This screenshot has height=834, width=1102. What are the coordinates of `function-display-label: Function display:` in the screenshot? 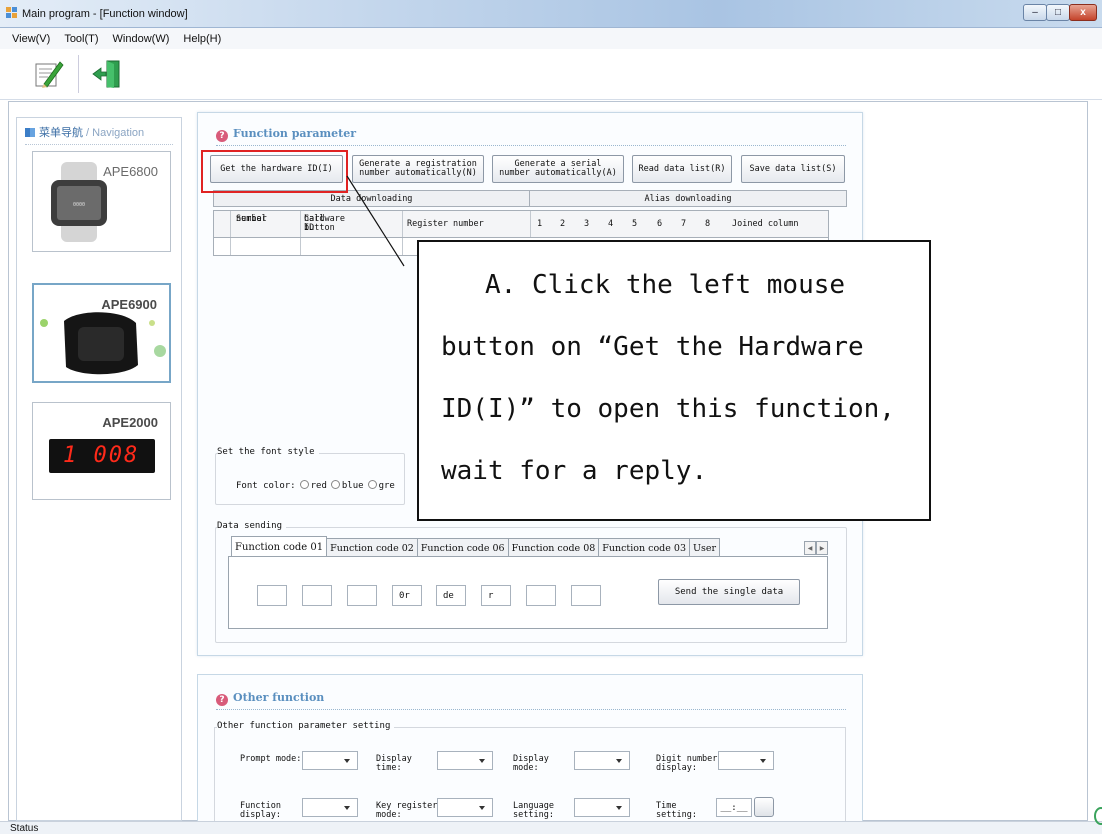 It's located at (260, 811).